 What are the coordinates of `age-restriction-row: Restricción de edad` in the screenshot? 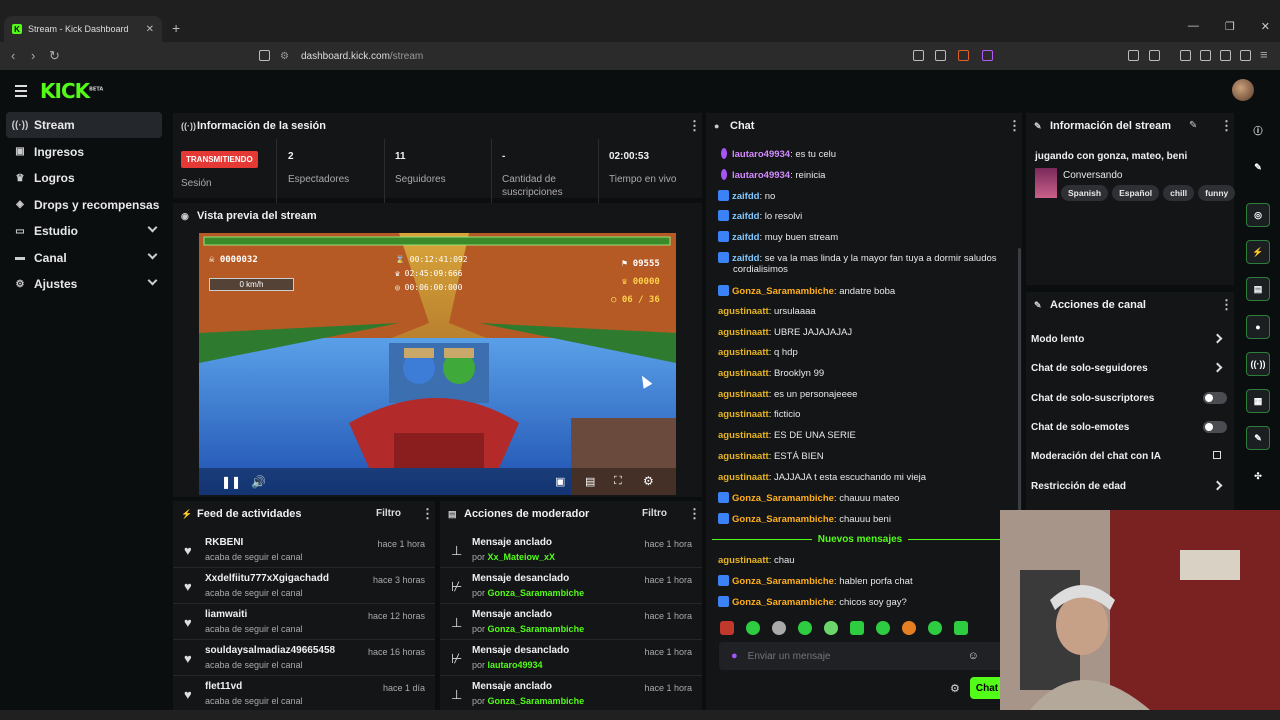 It's located at (1129, 486).